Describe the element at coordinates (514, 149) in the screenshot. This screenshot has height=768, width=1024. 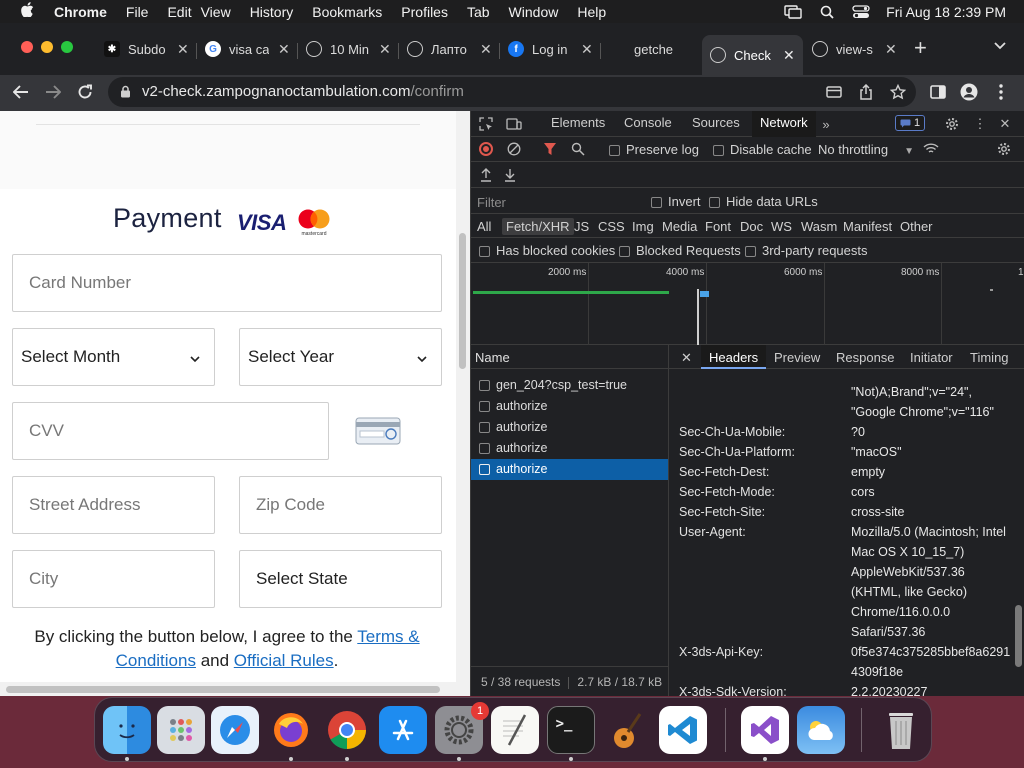
I see `clear-icon` at that location.